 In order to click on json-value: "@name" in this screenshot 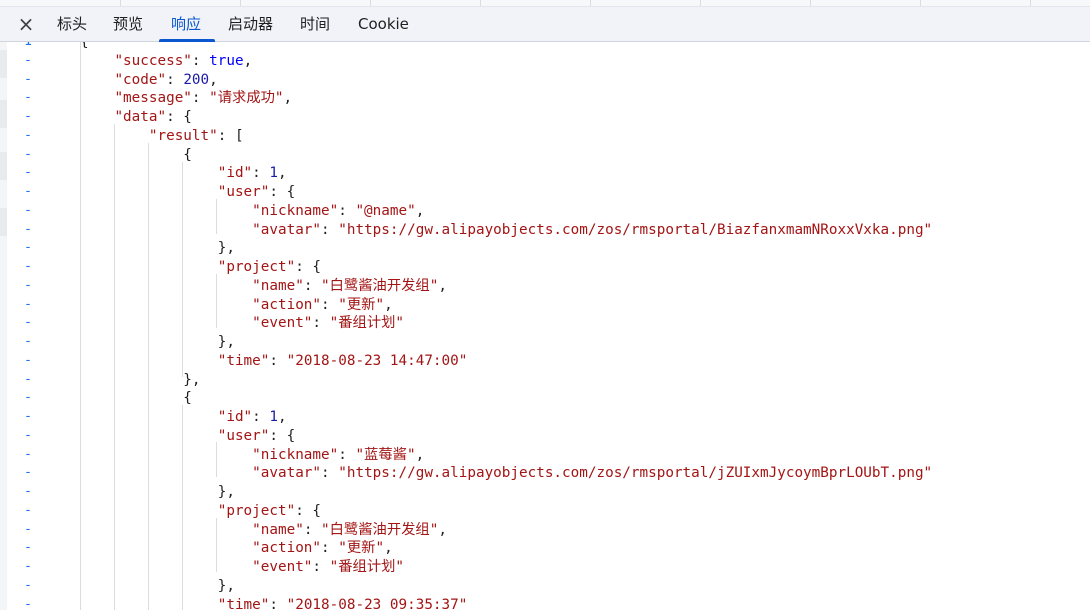, I will do `click(385, 210)`.